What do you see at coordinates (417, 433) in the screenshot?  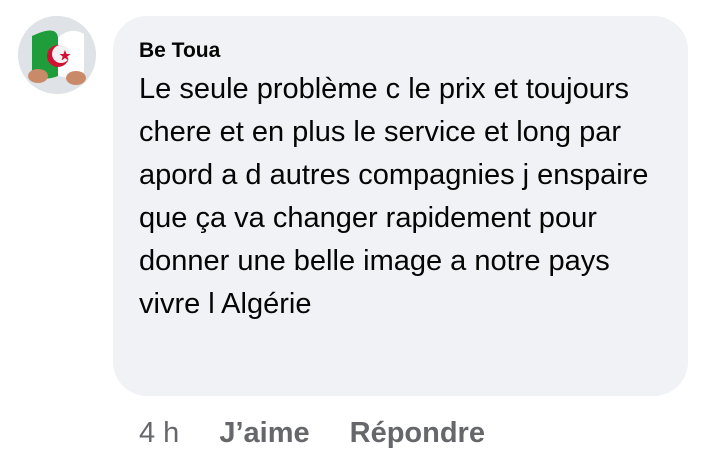 I see `reply-button: Répondre` at bounding box center [417, 433].